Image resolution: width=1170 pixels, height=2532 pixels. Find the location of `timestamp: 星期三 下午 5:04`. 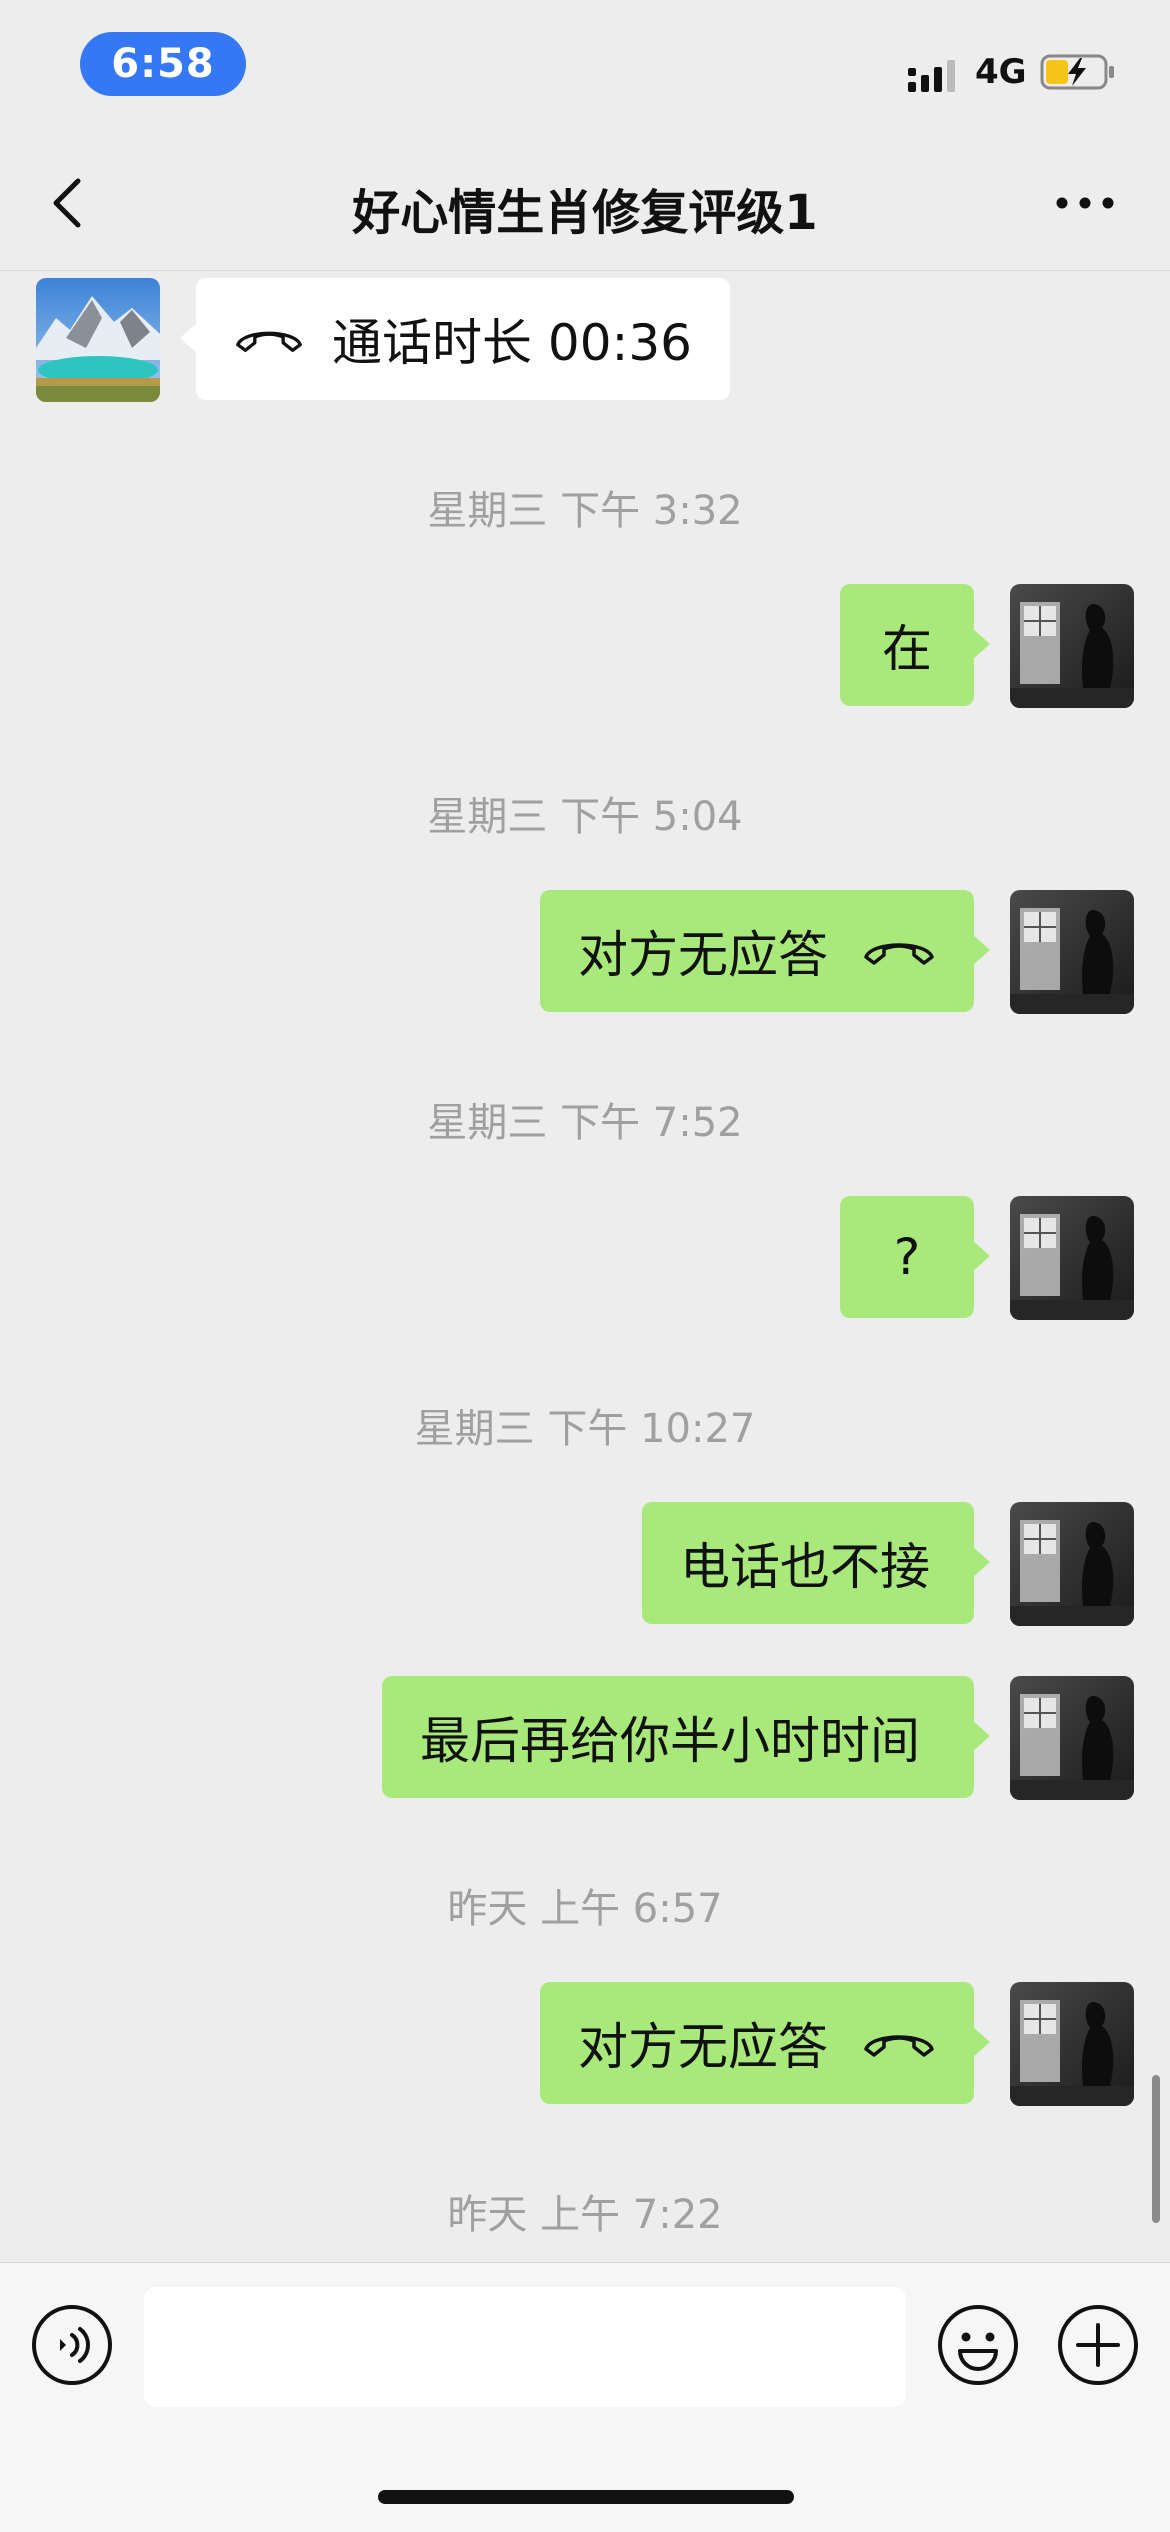

timestamp: 星期三 下午 5:04 is located at coordinates (585, 817).